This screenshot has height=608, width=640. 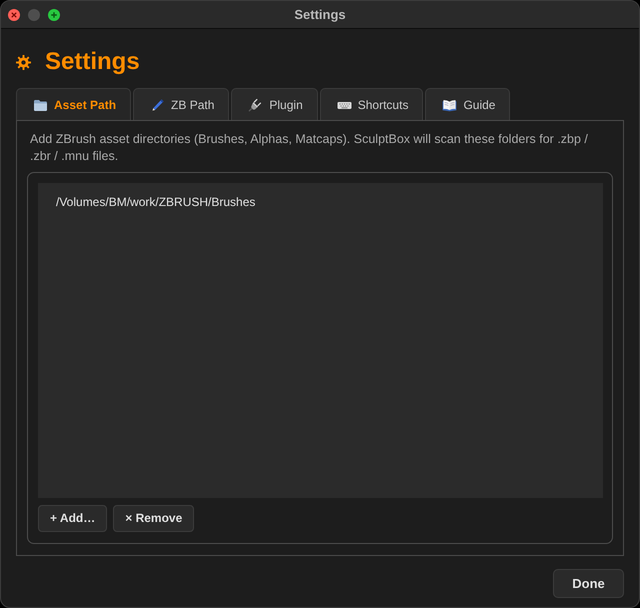 I want to click on description-text: Add ZBrush asset directories (Brushes, Alphas, Matcaps). SculptBox will scan these folders for .zbp / .zbr / .mnu files., so click(x=309, y=147).